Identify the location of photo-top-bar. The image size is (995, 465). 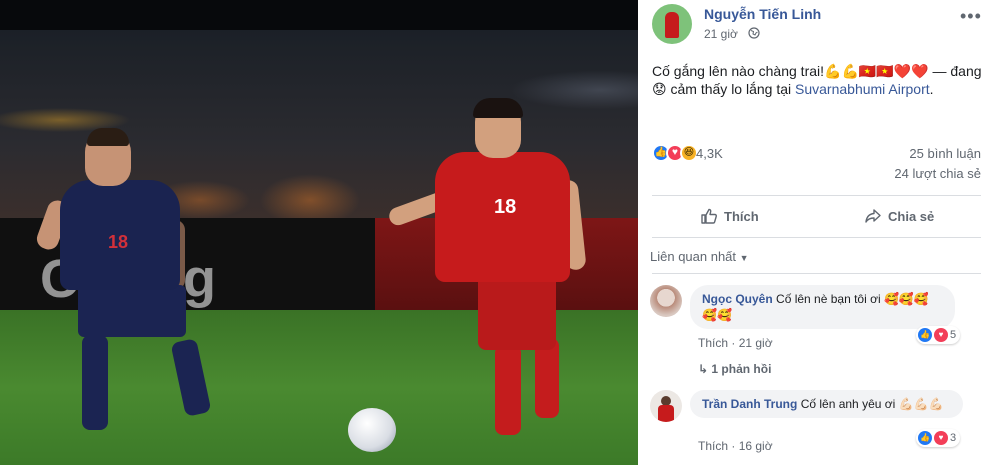
(319, 15).